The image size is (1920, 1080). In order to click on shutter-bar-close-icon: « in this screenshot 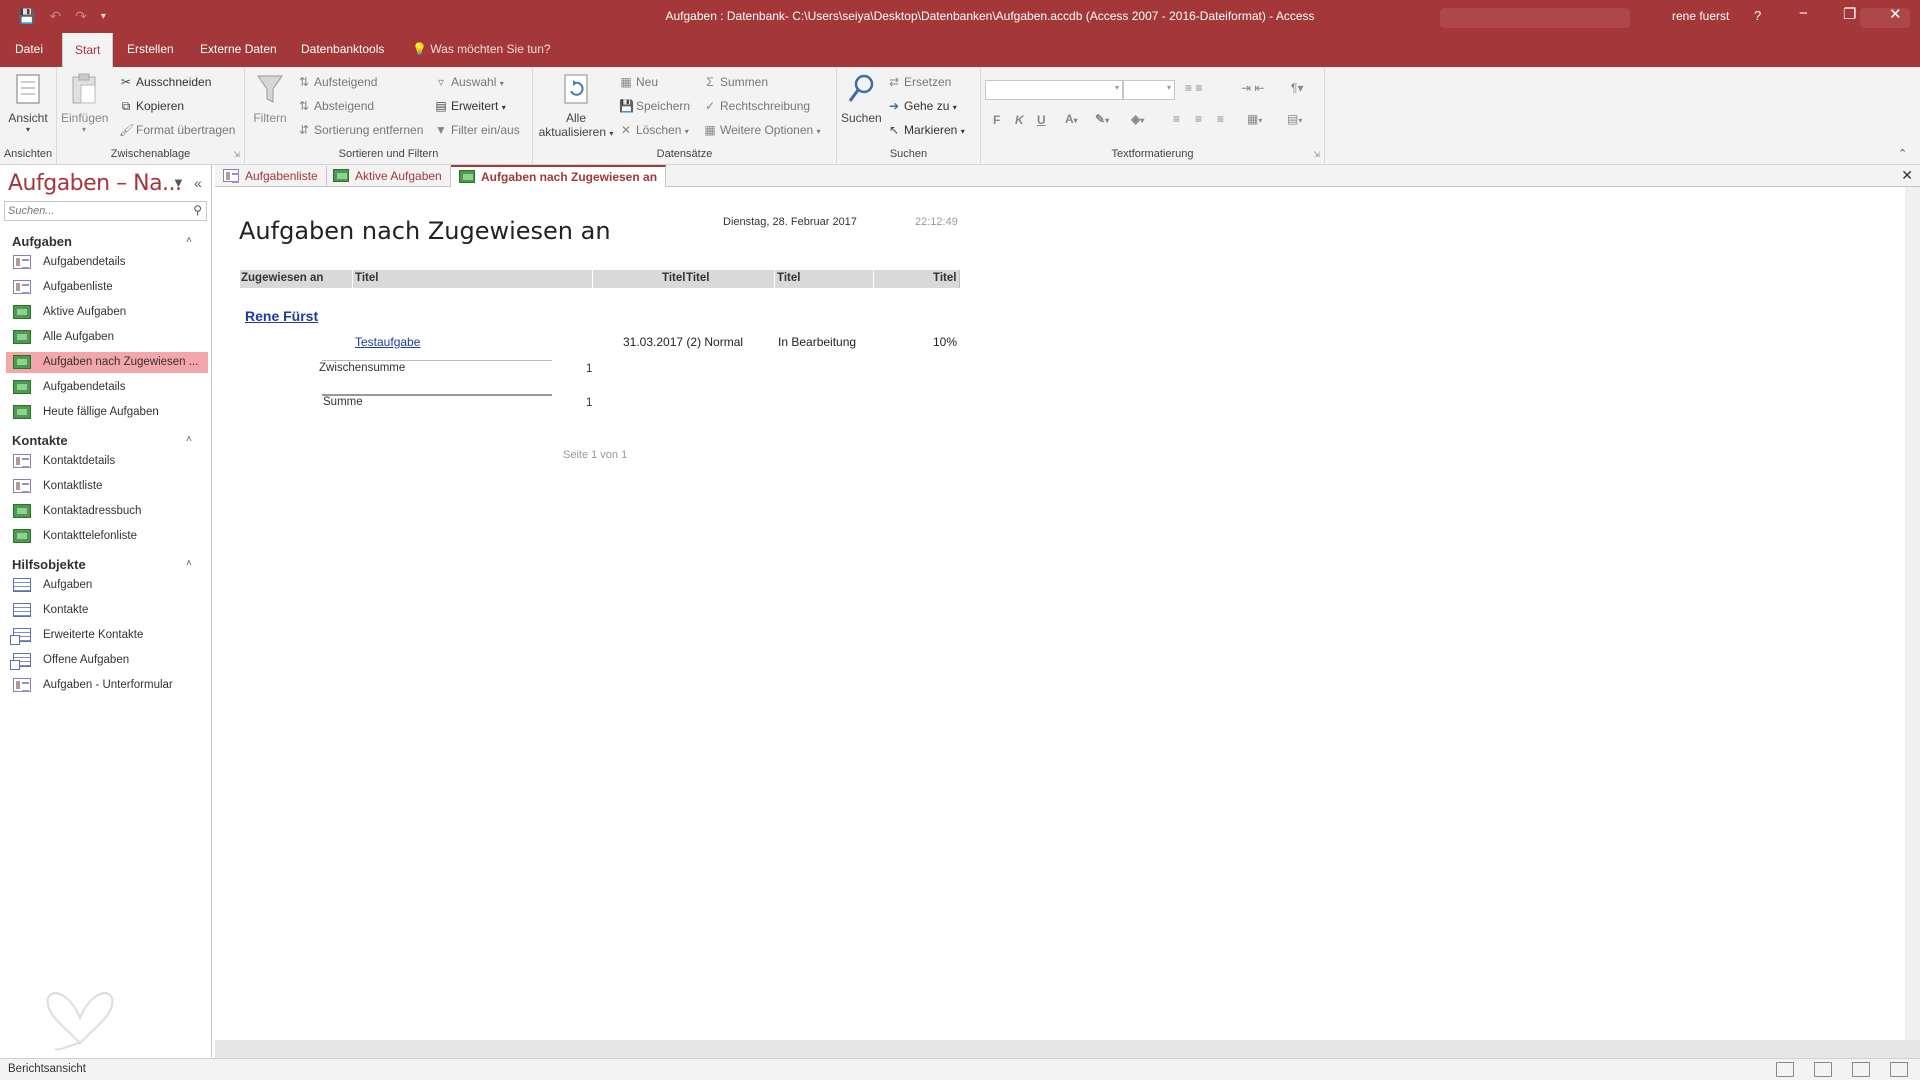, I will do `click(198, 183)`.